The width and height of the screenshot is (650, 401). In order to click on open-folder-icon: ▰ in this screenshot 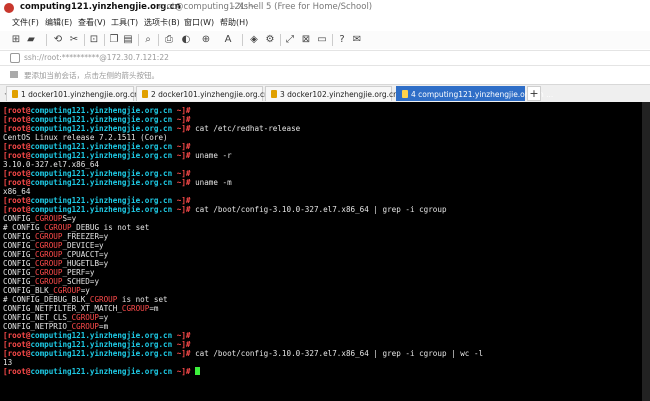, I will do `click(31, 40)`.